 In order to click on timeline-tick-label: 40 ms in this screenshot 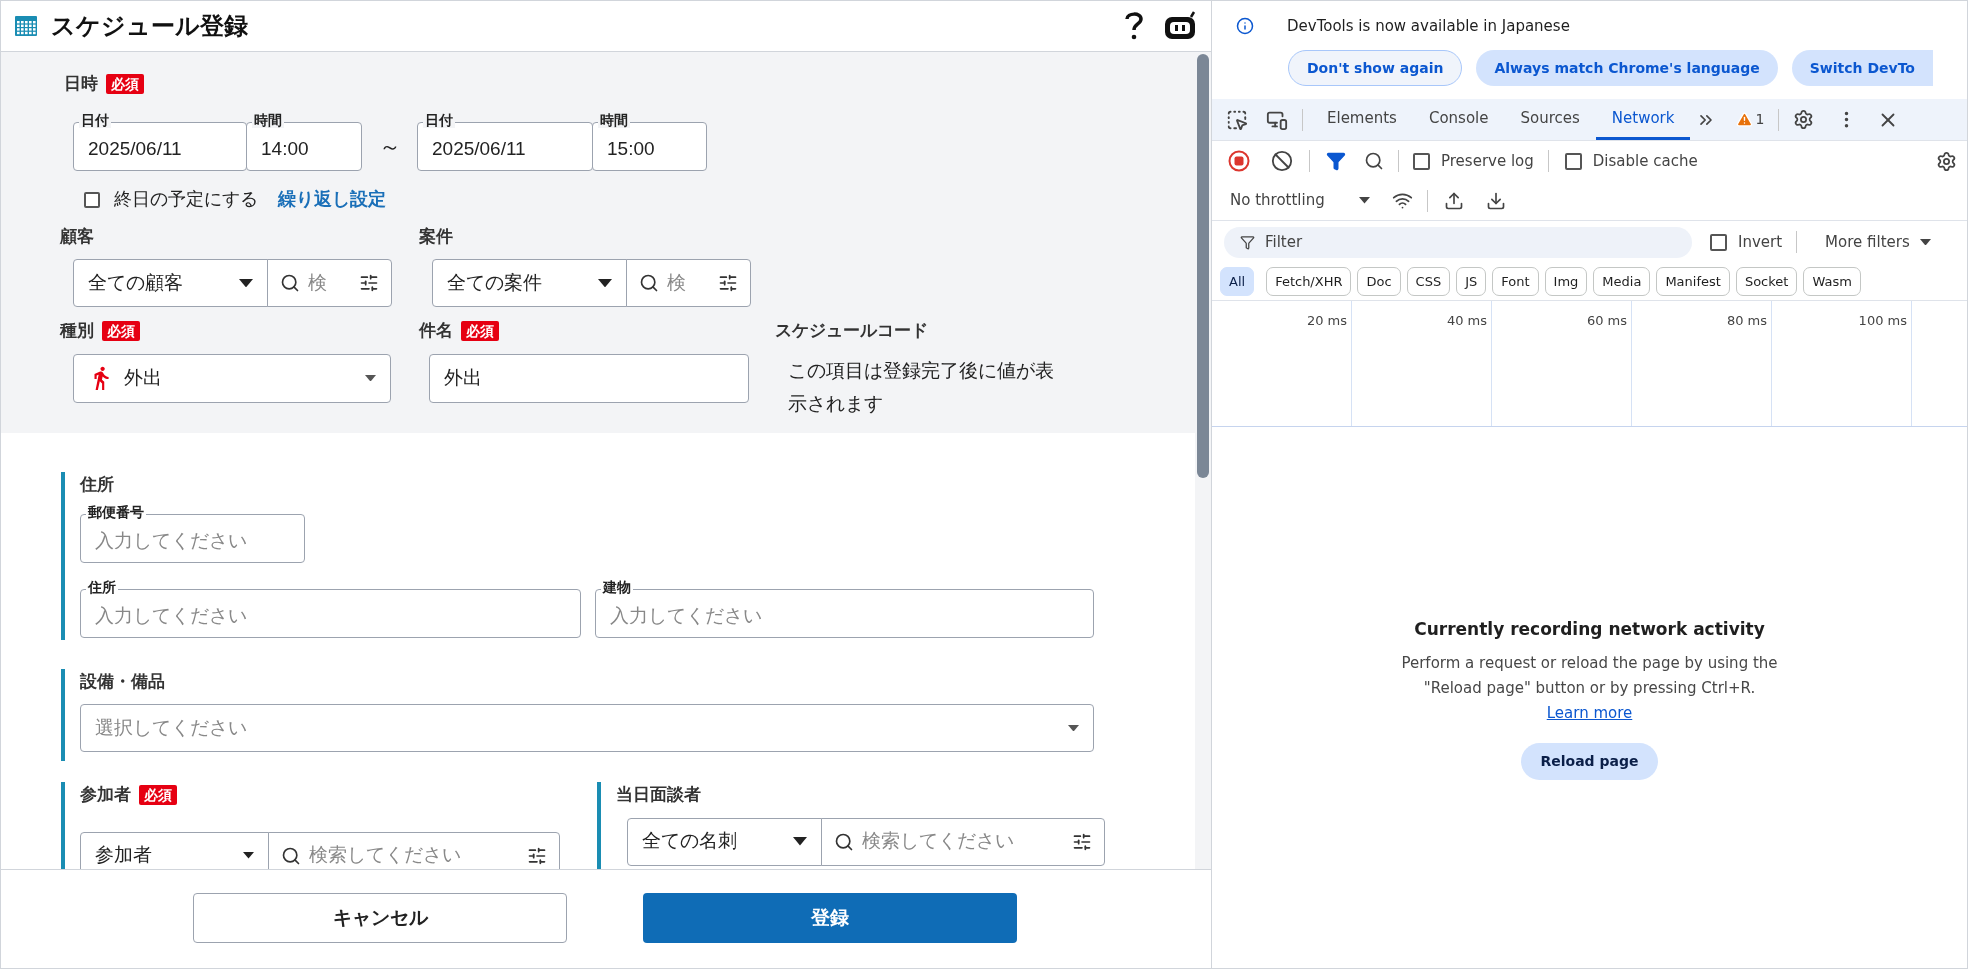, I will do `click(1466, 321)`.